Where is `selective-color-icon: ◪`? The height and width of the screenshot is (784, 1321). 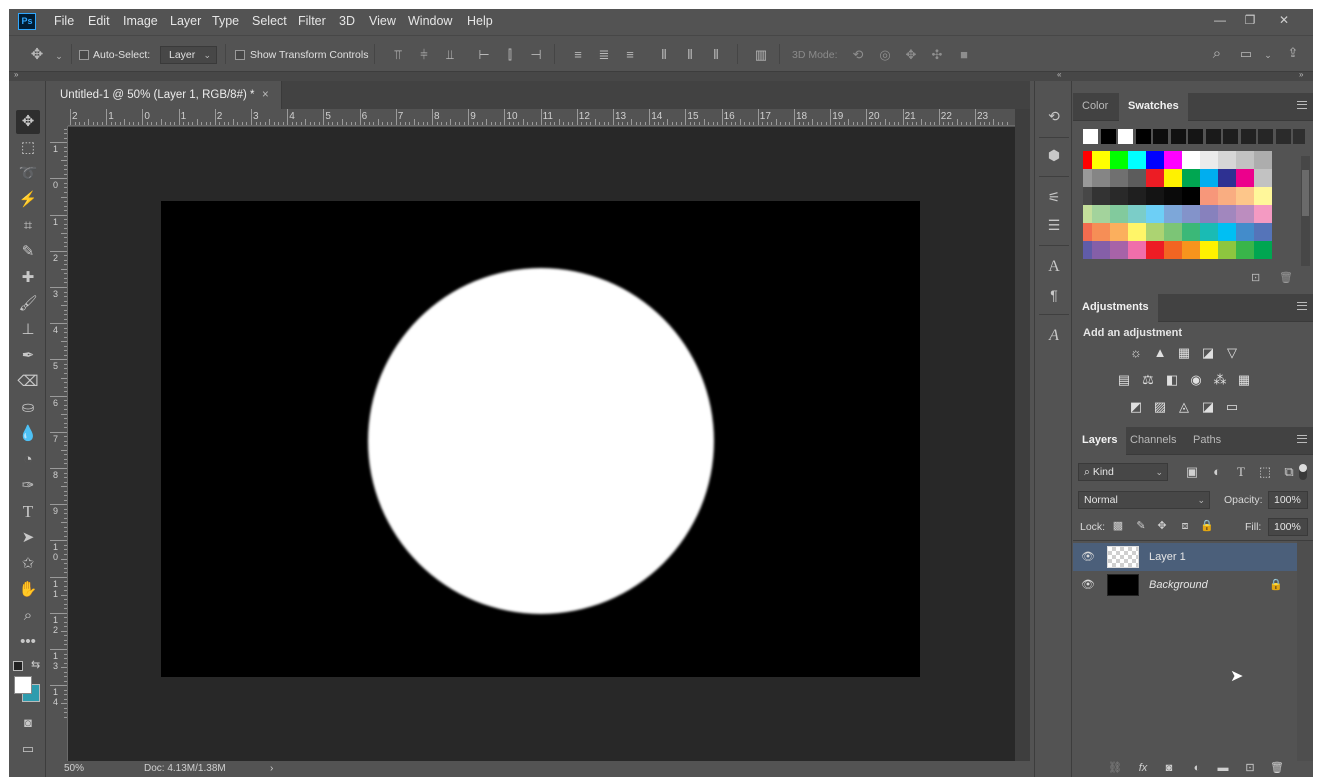
selective-color-icon: ◪ is located at coordinates (1208, 407).